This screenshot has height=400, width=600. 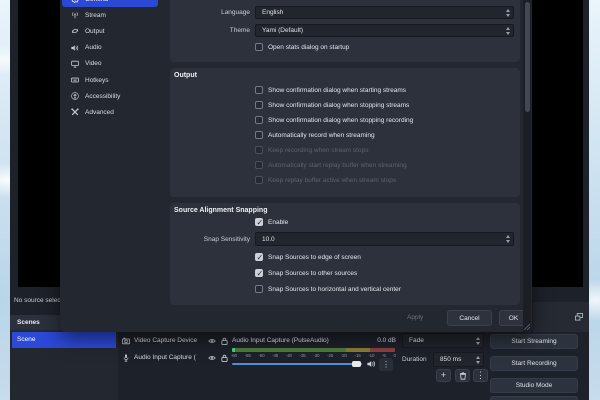 What do you see at coordinates (443, 340) in the screenshot?
I see `transition-select: Fade` at bounding box center [443, 340].